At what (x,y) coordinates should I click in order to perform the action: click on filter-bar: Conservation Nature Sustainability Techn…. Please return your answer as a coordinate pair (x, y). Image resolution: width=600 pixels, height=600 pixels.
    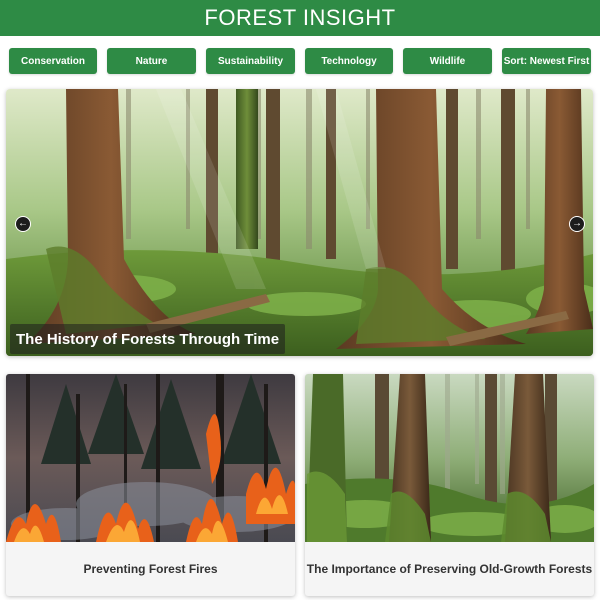
    Looking at the image, I should click on (300, 62).